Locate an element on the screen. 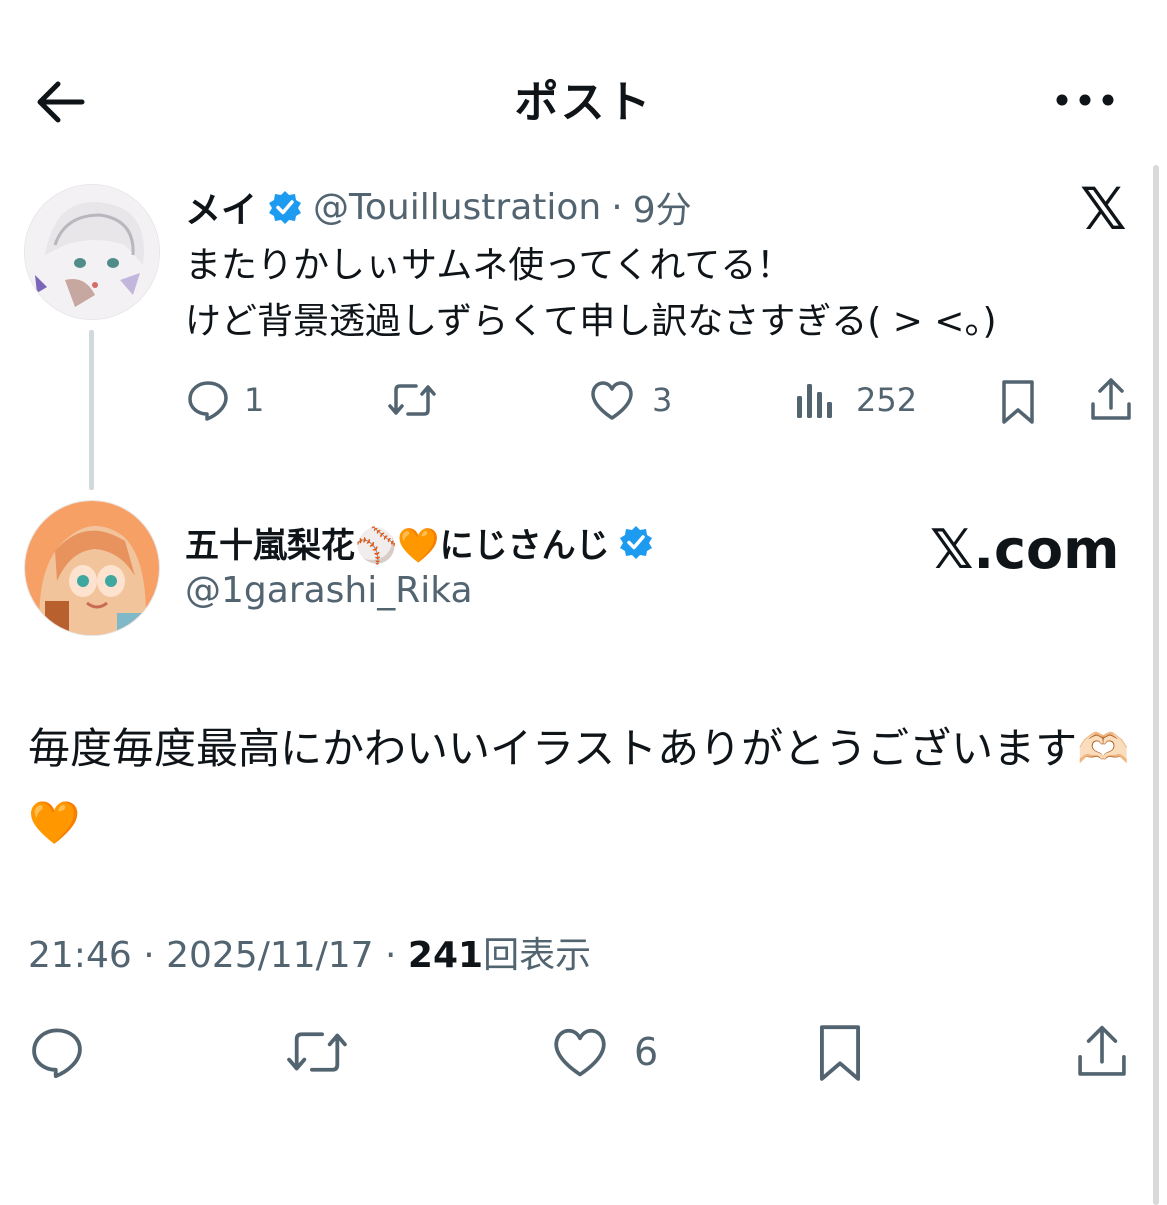 The height and width of the screenshot is (1205, 1167). reply-button: 1 is located at coordinates (225, 400).